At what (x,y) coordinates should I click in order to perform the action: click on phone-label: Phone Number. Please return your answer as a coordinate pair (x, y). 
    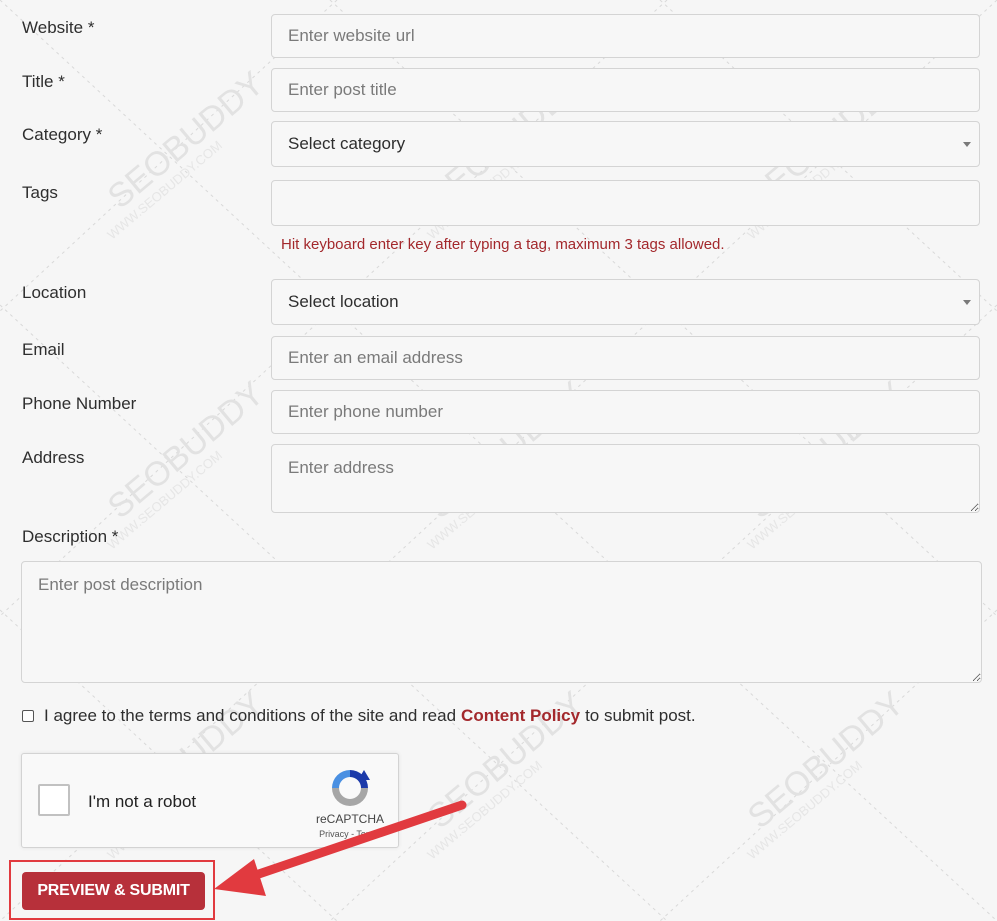
    Looking at the image, I should click on (79, 403).